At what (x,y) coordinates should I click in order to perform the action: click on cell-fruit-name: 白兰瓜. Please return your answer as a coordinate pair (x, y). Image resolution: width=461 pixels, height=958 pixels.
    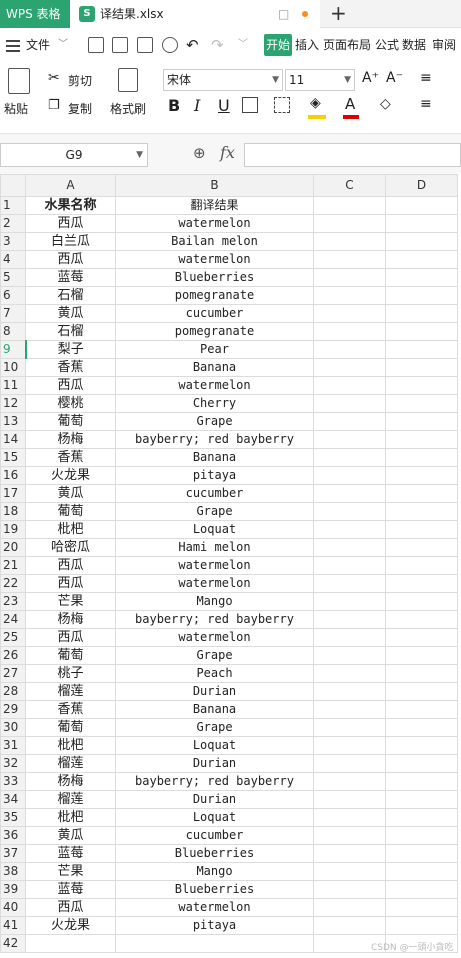
    Looking at the image, I should click on (70, 241).